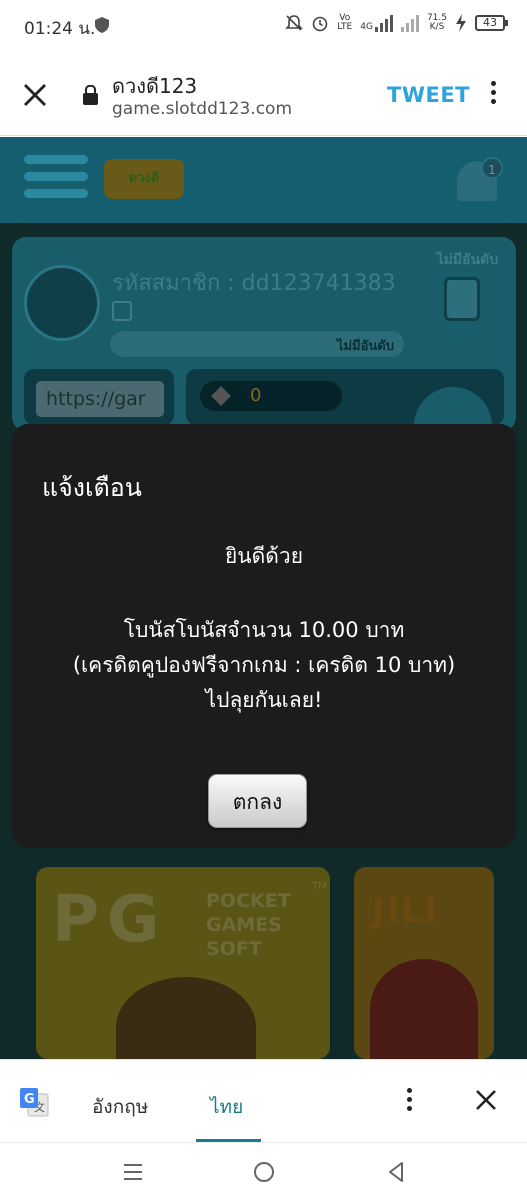 This screenshot has width=527, height=1200. What do you see at coordinates (183, 963) in the screenshot?
I see `pg-soft-tile: PG POCKET GAMES SOFT TM` at bounding box center [183, 963].